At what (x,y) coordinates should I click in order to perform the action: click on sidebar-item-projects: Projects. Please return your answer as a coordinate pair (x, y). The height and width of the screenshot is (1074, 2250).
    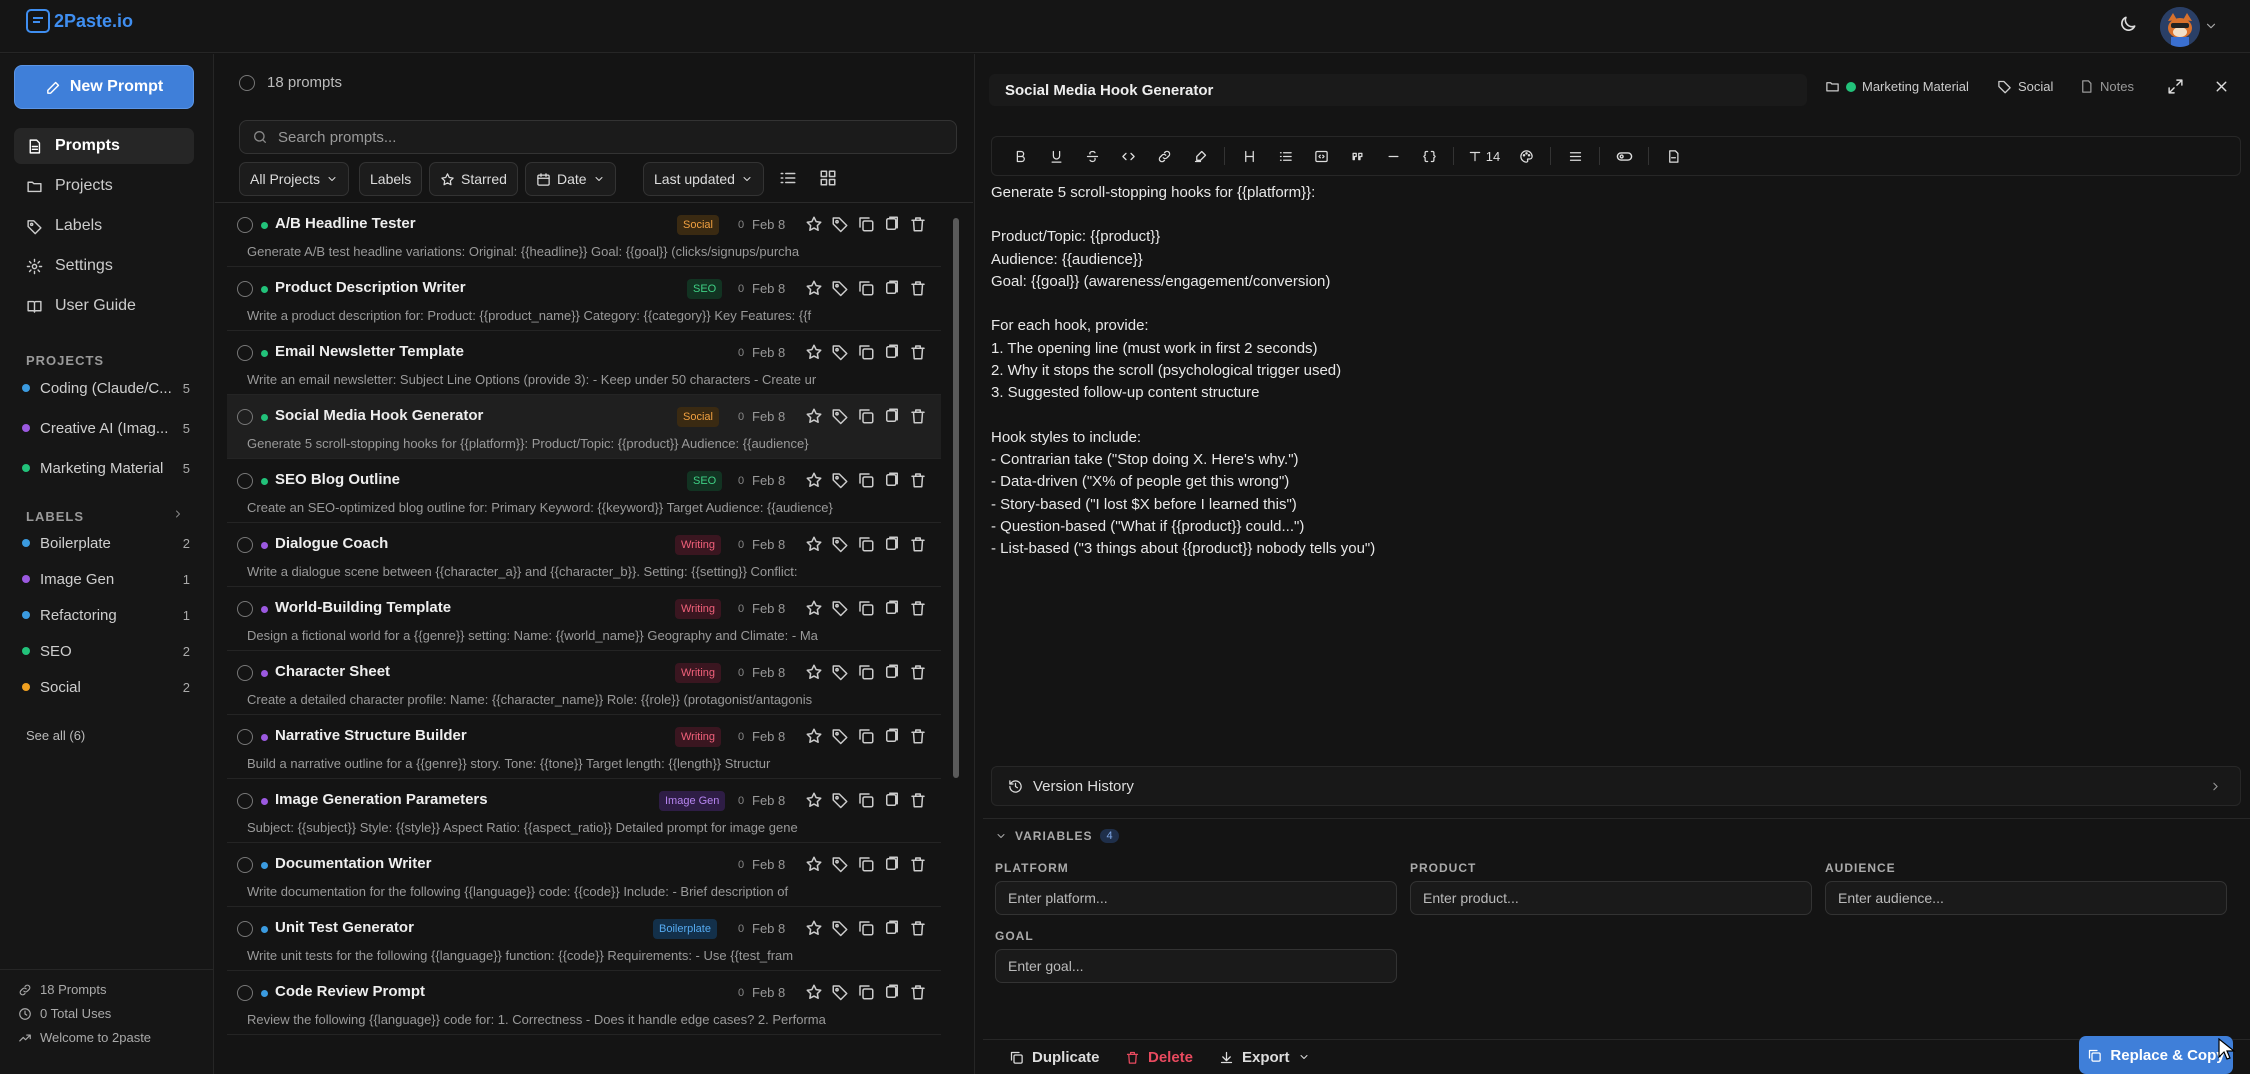
    Looking at the image, I should click on (104, 186).